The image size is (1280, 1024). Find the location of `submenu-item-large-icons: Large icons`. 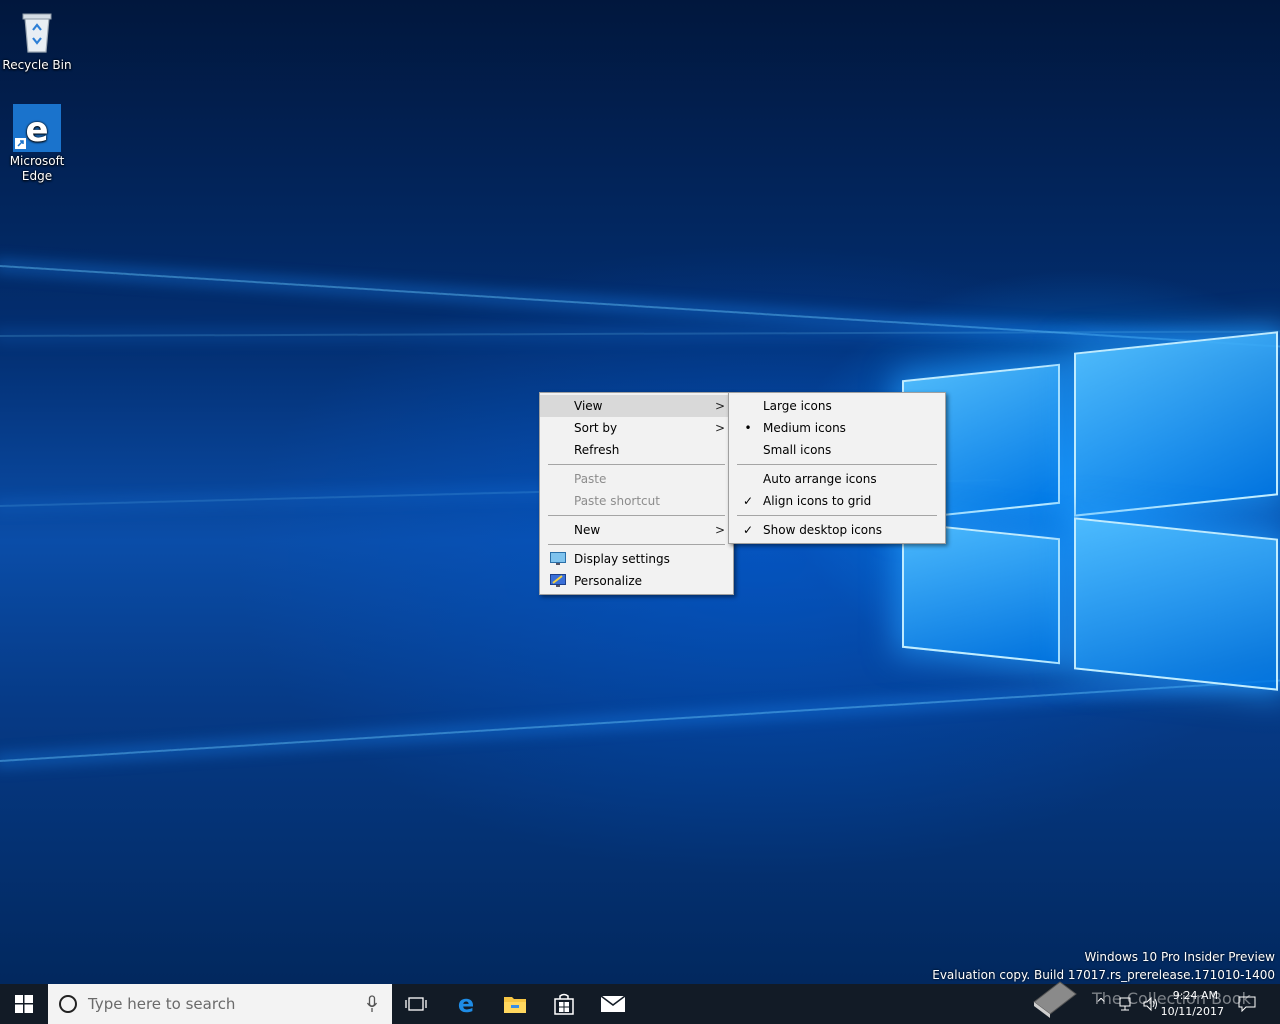

submenu-item-large-icons: Large icons is located at coordinates (837, 406).